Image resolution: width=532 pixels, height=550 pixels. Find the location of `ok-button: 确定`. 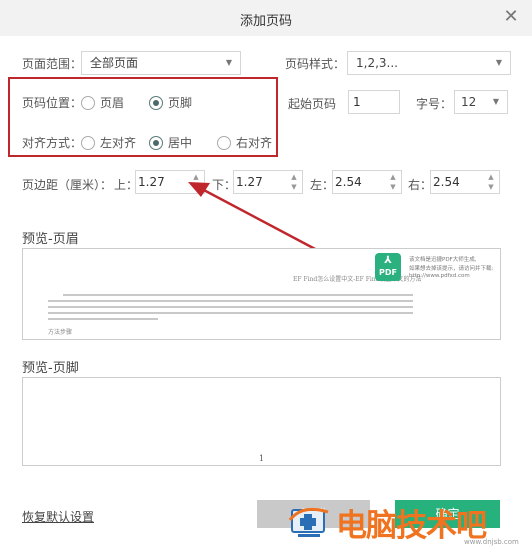

ok-button: 确定 is located at coordinates (447, 514).